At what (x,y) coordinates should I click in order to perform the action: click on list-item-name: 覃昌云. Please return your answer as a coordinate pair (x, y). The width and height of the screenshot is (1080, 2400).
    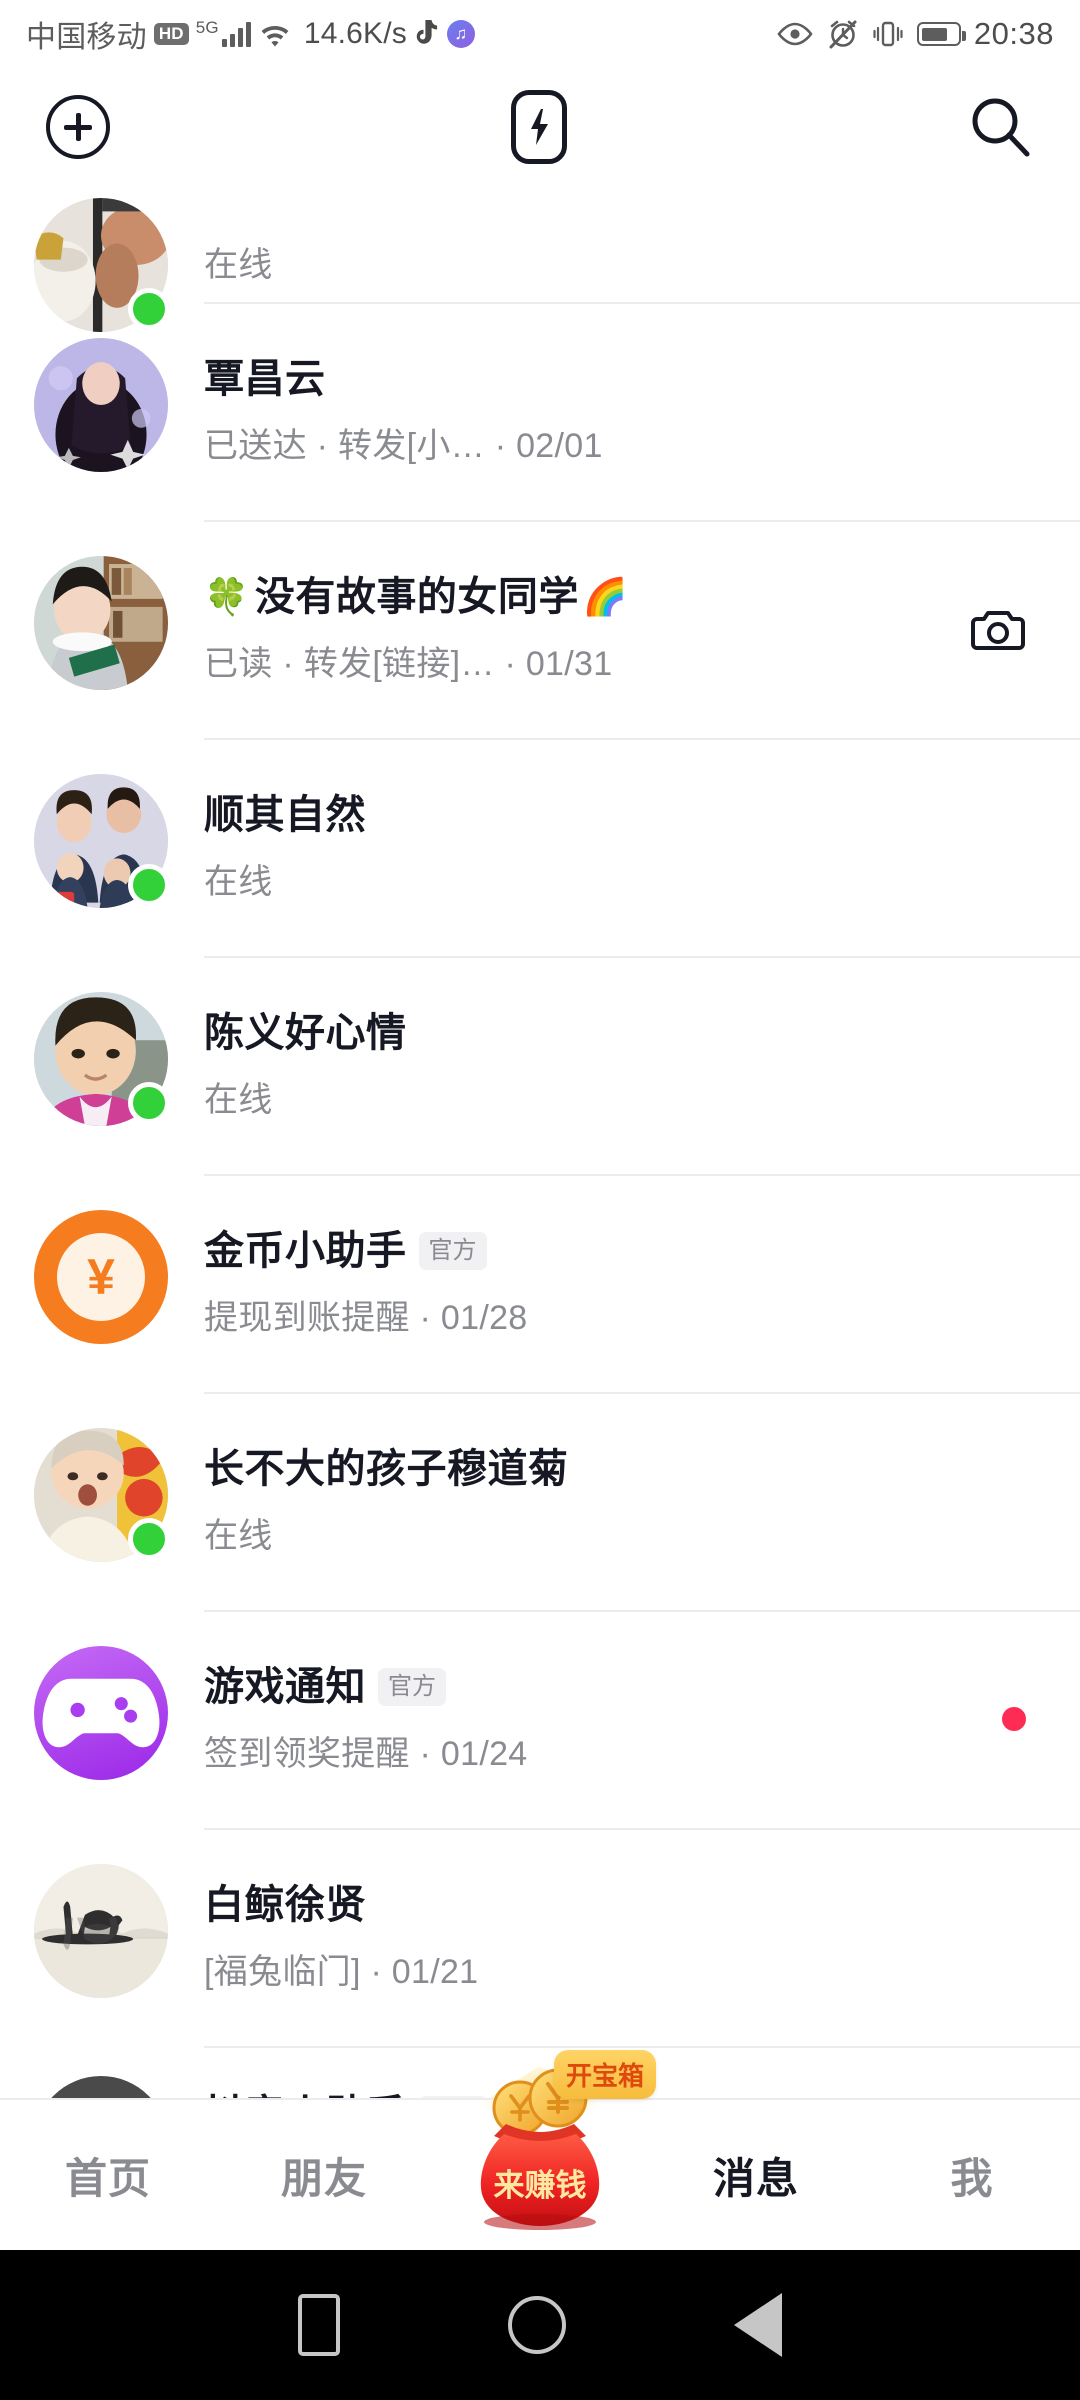
    Looking at the image, I should click on (265, 379).